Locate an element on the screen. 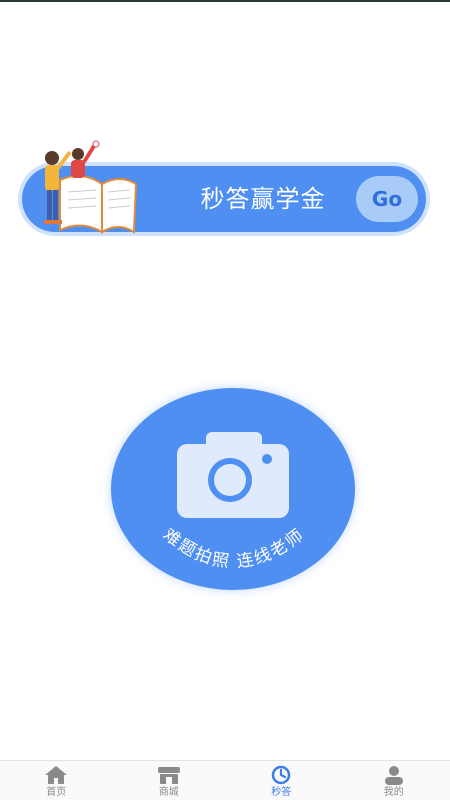  nav-item-profile: 我的 is located at coordinates (394, 780).